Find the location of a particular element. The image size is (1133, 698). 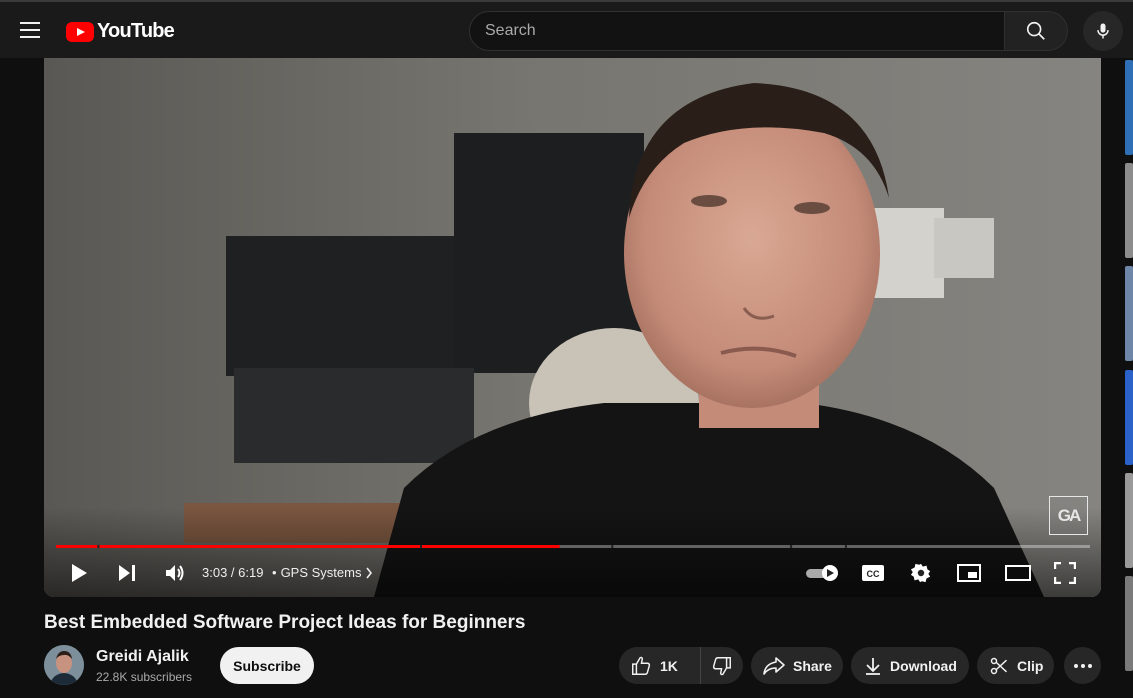

autoplay-toggle is located at coordinates (823, 573).